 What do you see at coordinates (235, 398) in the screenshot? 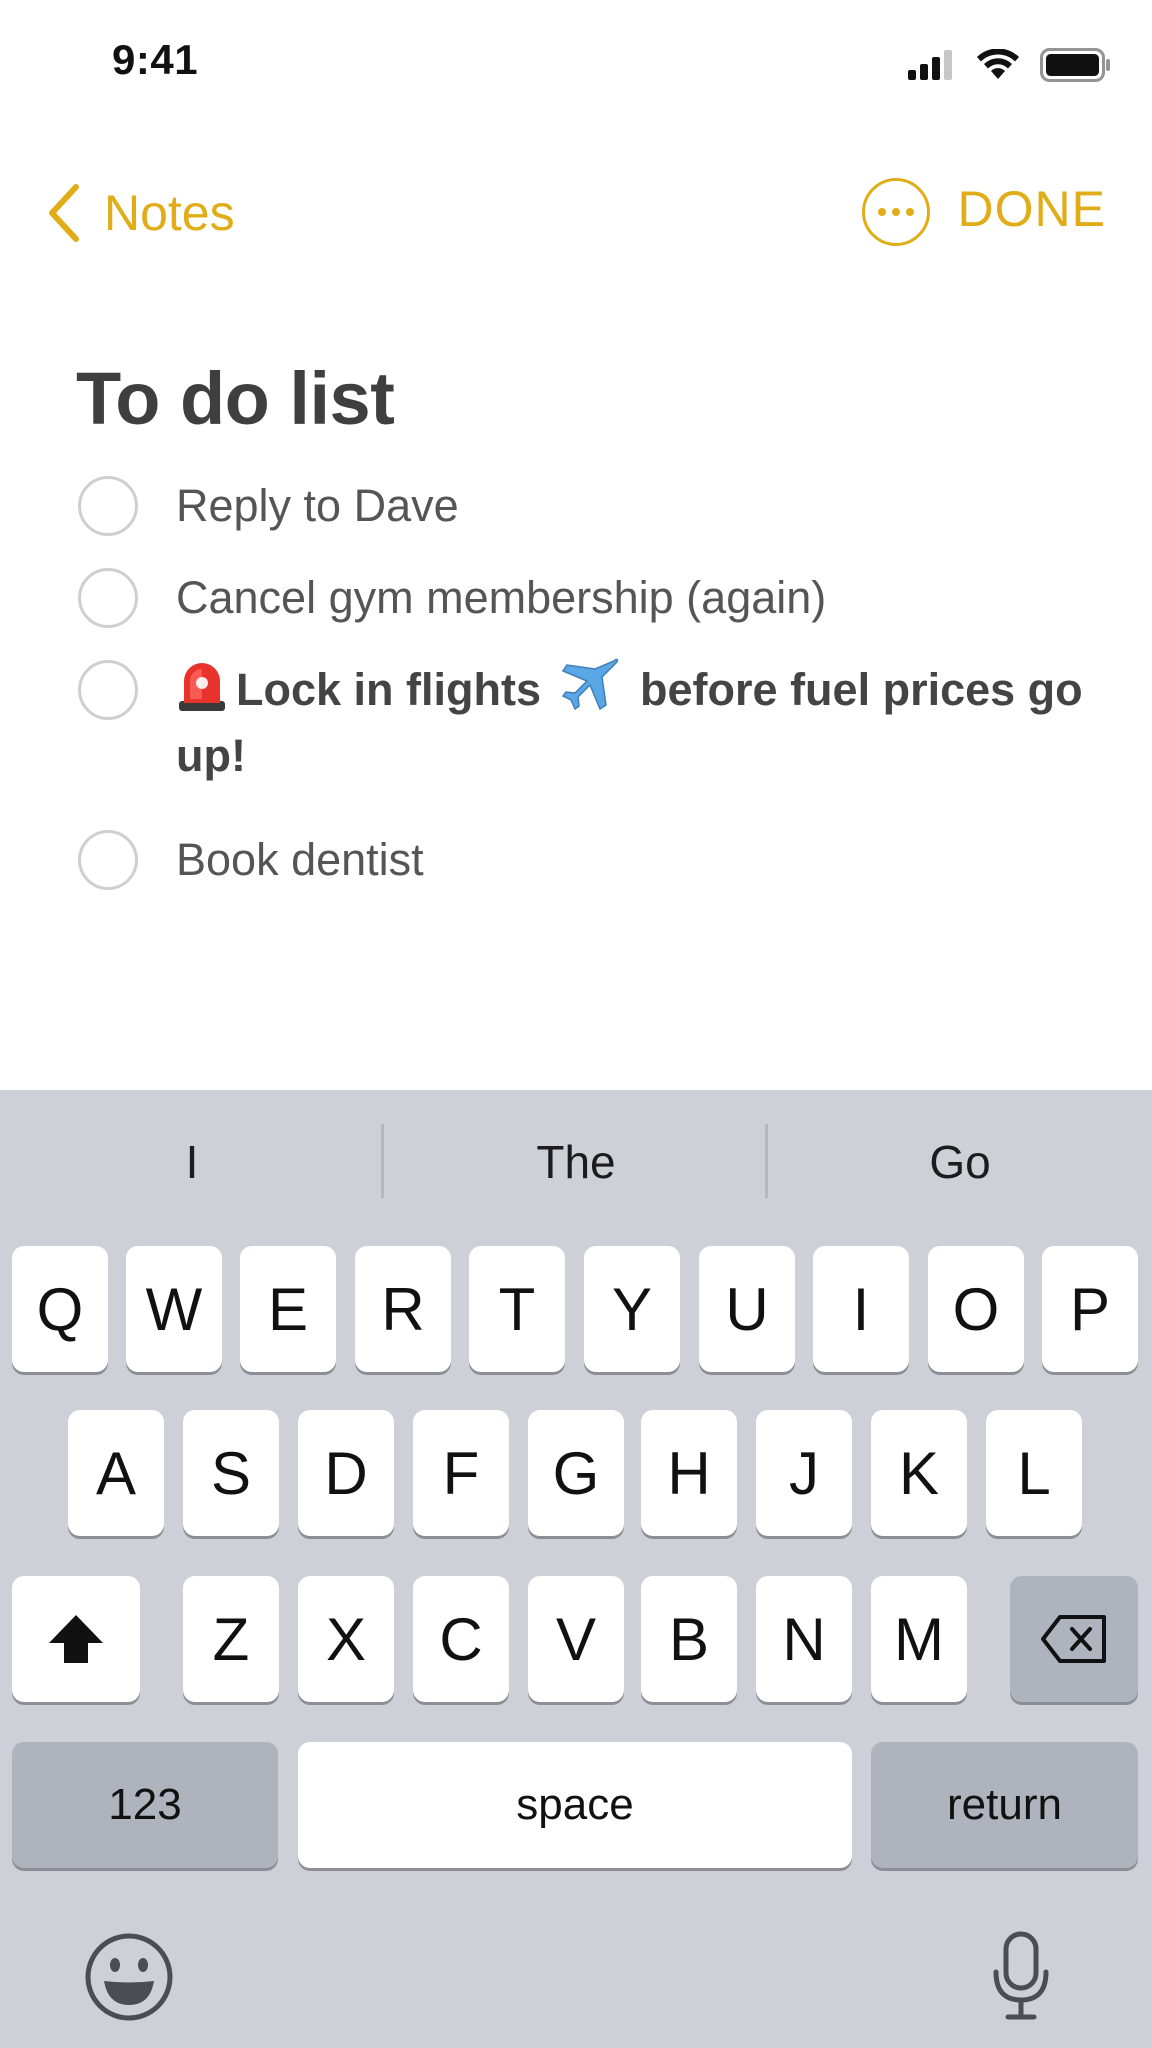
I see `note-title: To do list` at bounding box center [235, 398].